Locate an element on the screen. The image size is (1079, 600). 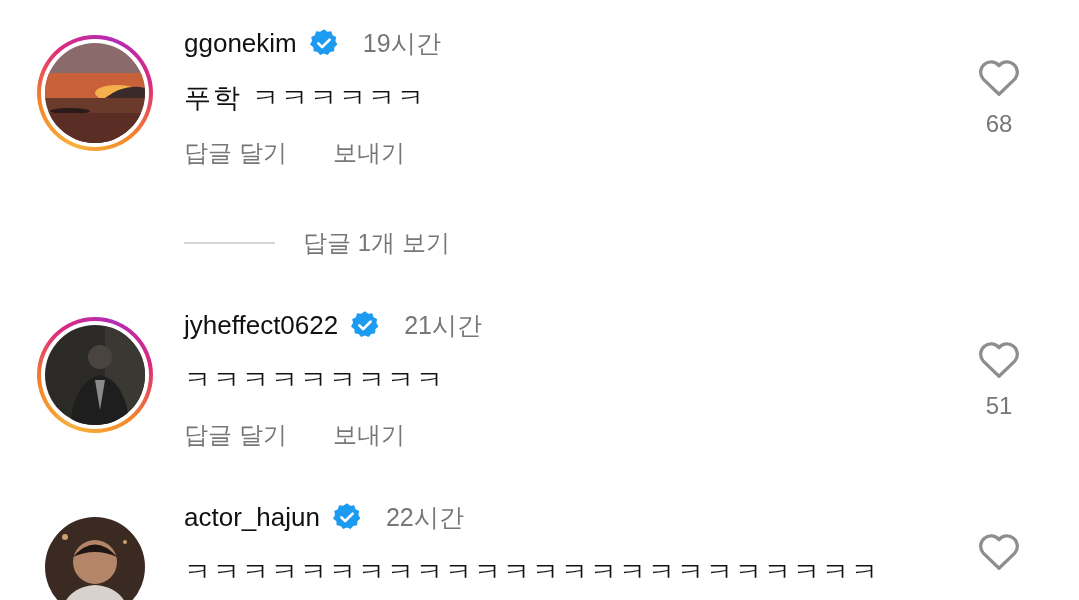
username: actor_hajun is located at coordinates (252, 517).